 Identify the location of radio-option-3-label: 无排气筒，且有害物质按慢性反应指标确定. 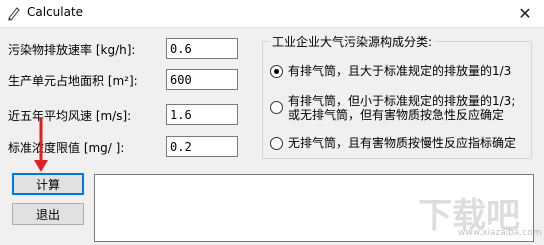
(402, 143).